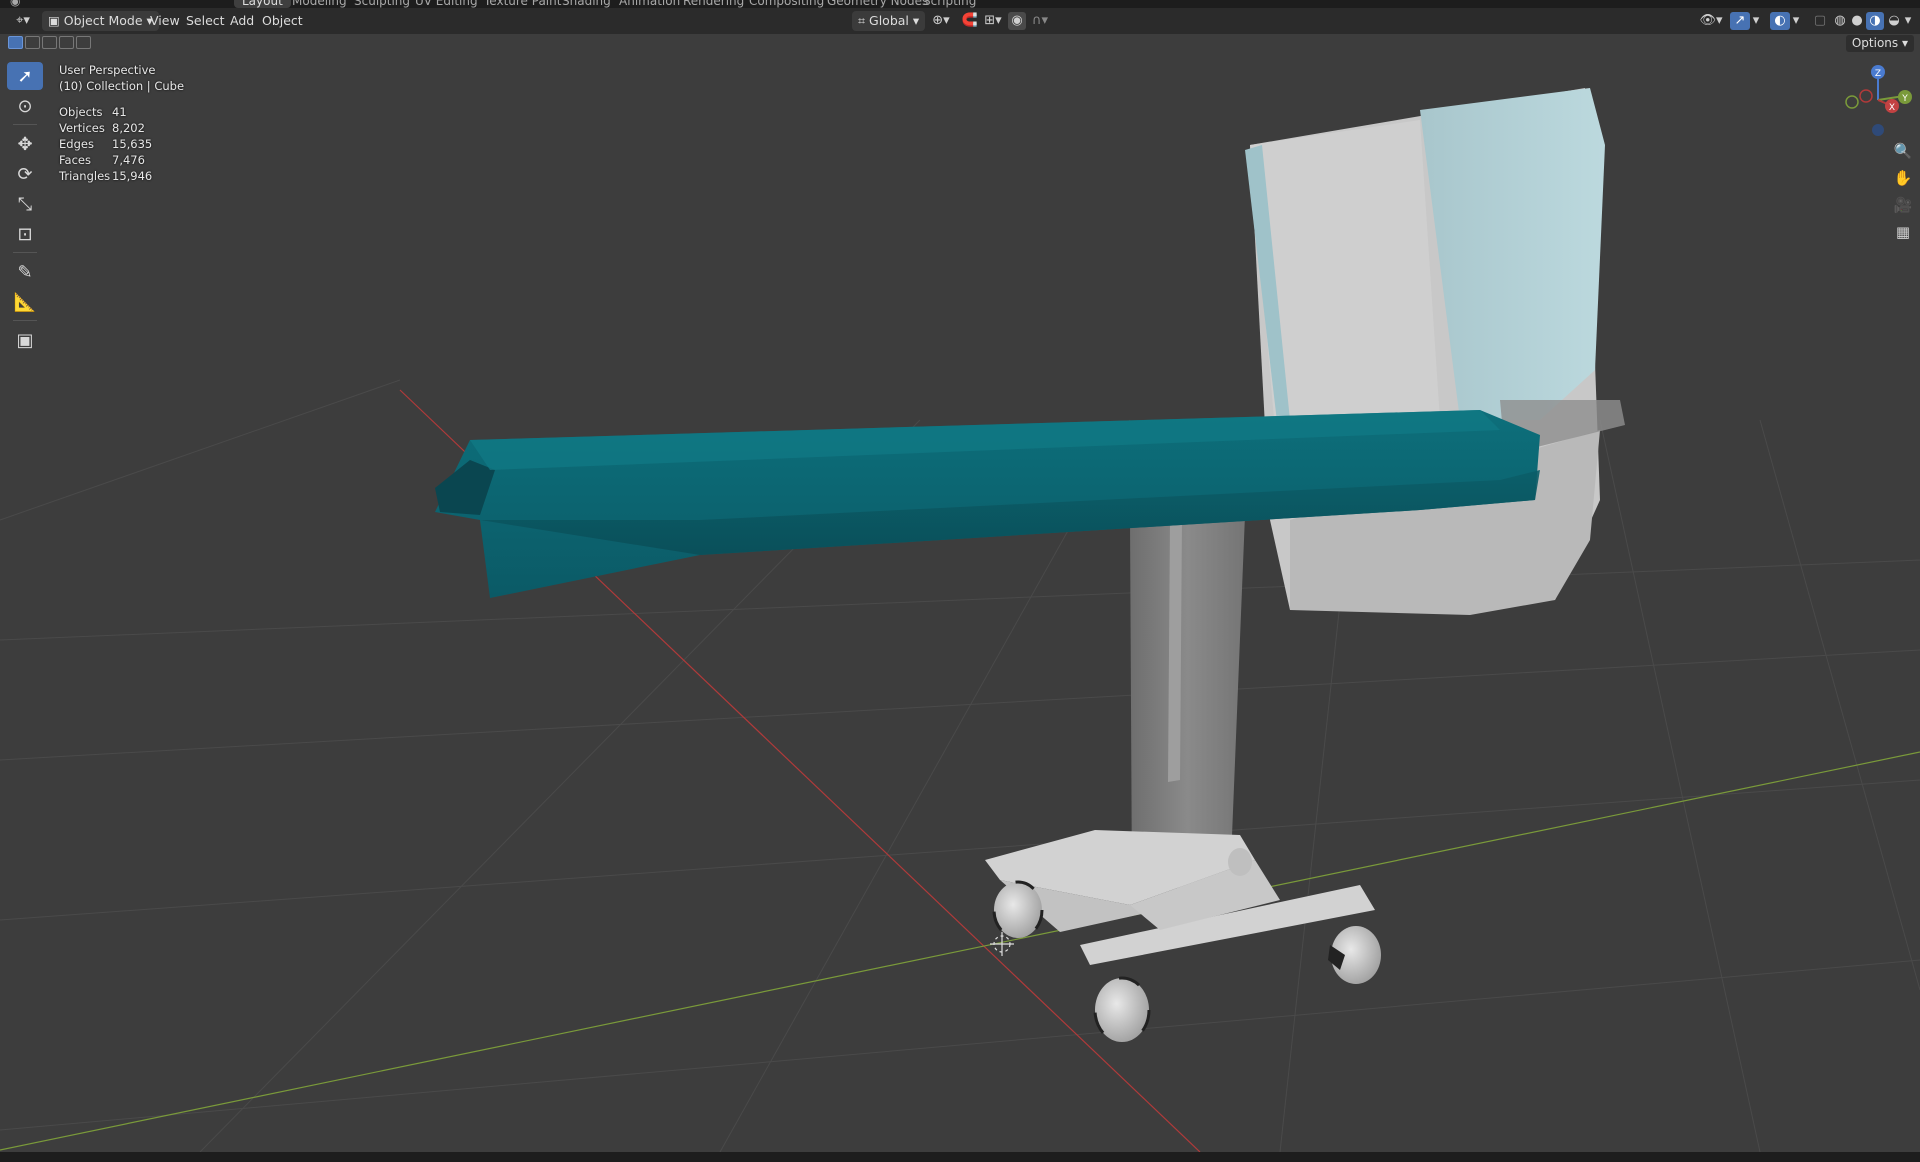 Image resolution: width=1920 pixels, height=1162 pixels. Describe the element at coordinates (1180, 897) in the screenshot. I see `base` at that location.